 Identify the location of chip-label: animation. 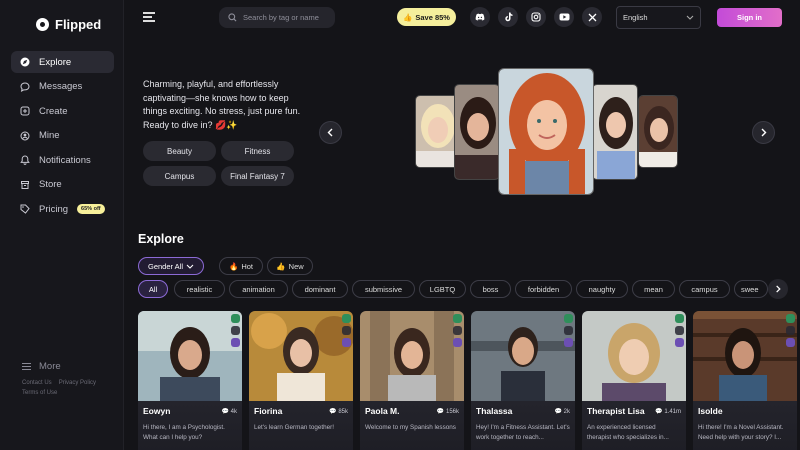
(258, 289).